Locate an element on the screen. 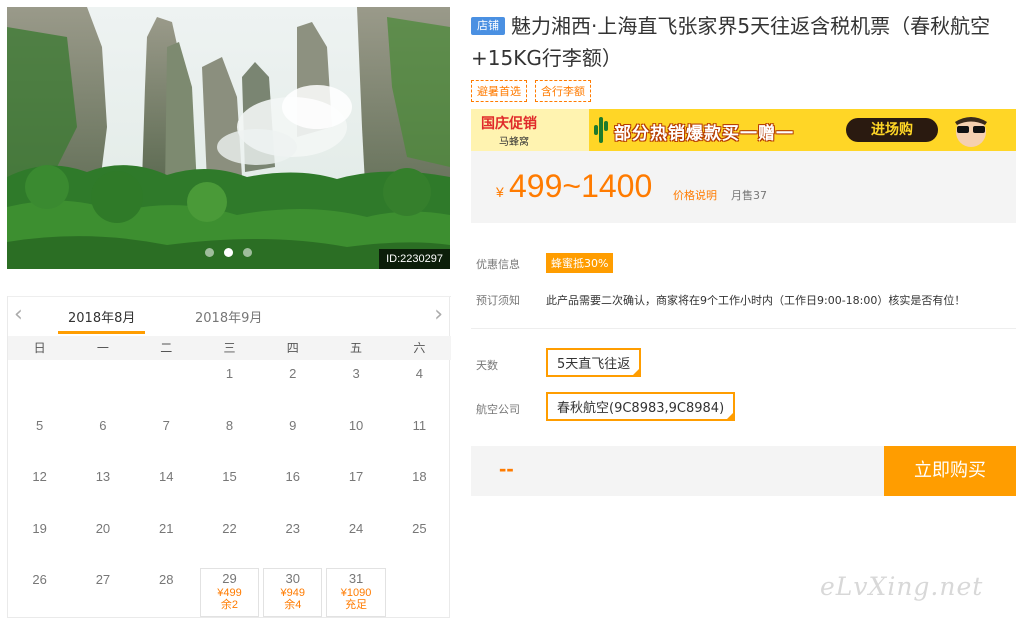  day-stock: 余4 is located at coordinates (293, 605).